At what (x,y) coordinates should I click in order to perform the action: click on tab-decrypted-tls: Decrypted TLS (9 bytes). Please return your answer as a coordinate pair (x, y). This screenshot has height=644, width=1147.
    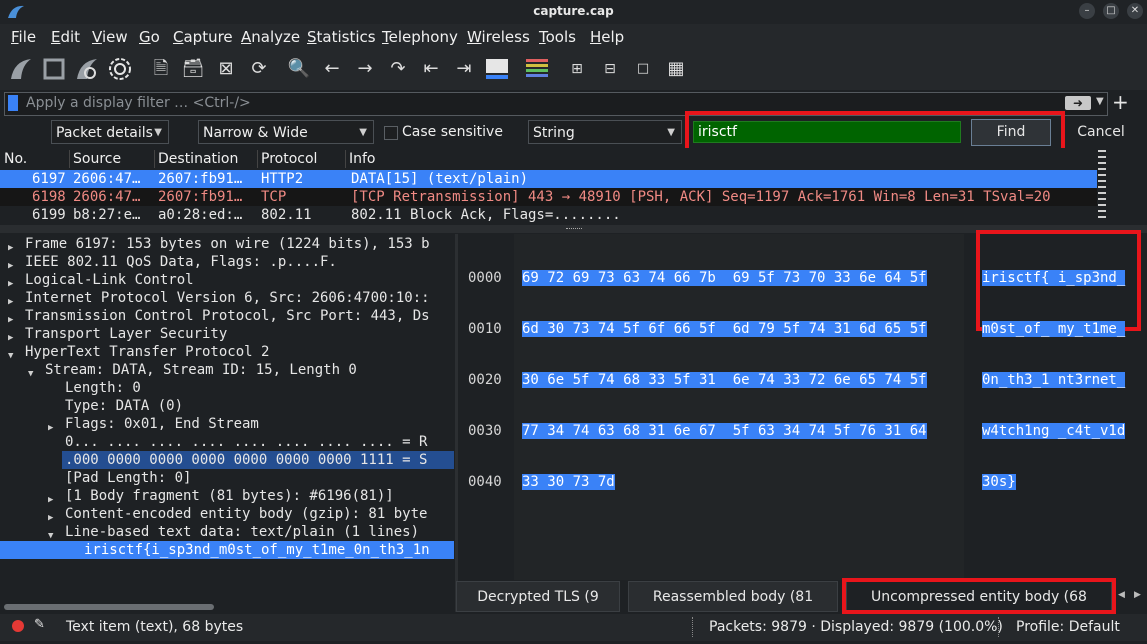
    Looking at the image, I should click on (538, 608).